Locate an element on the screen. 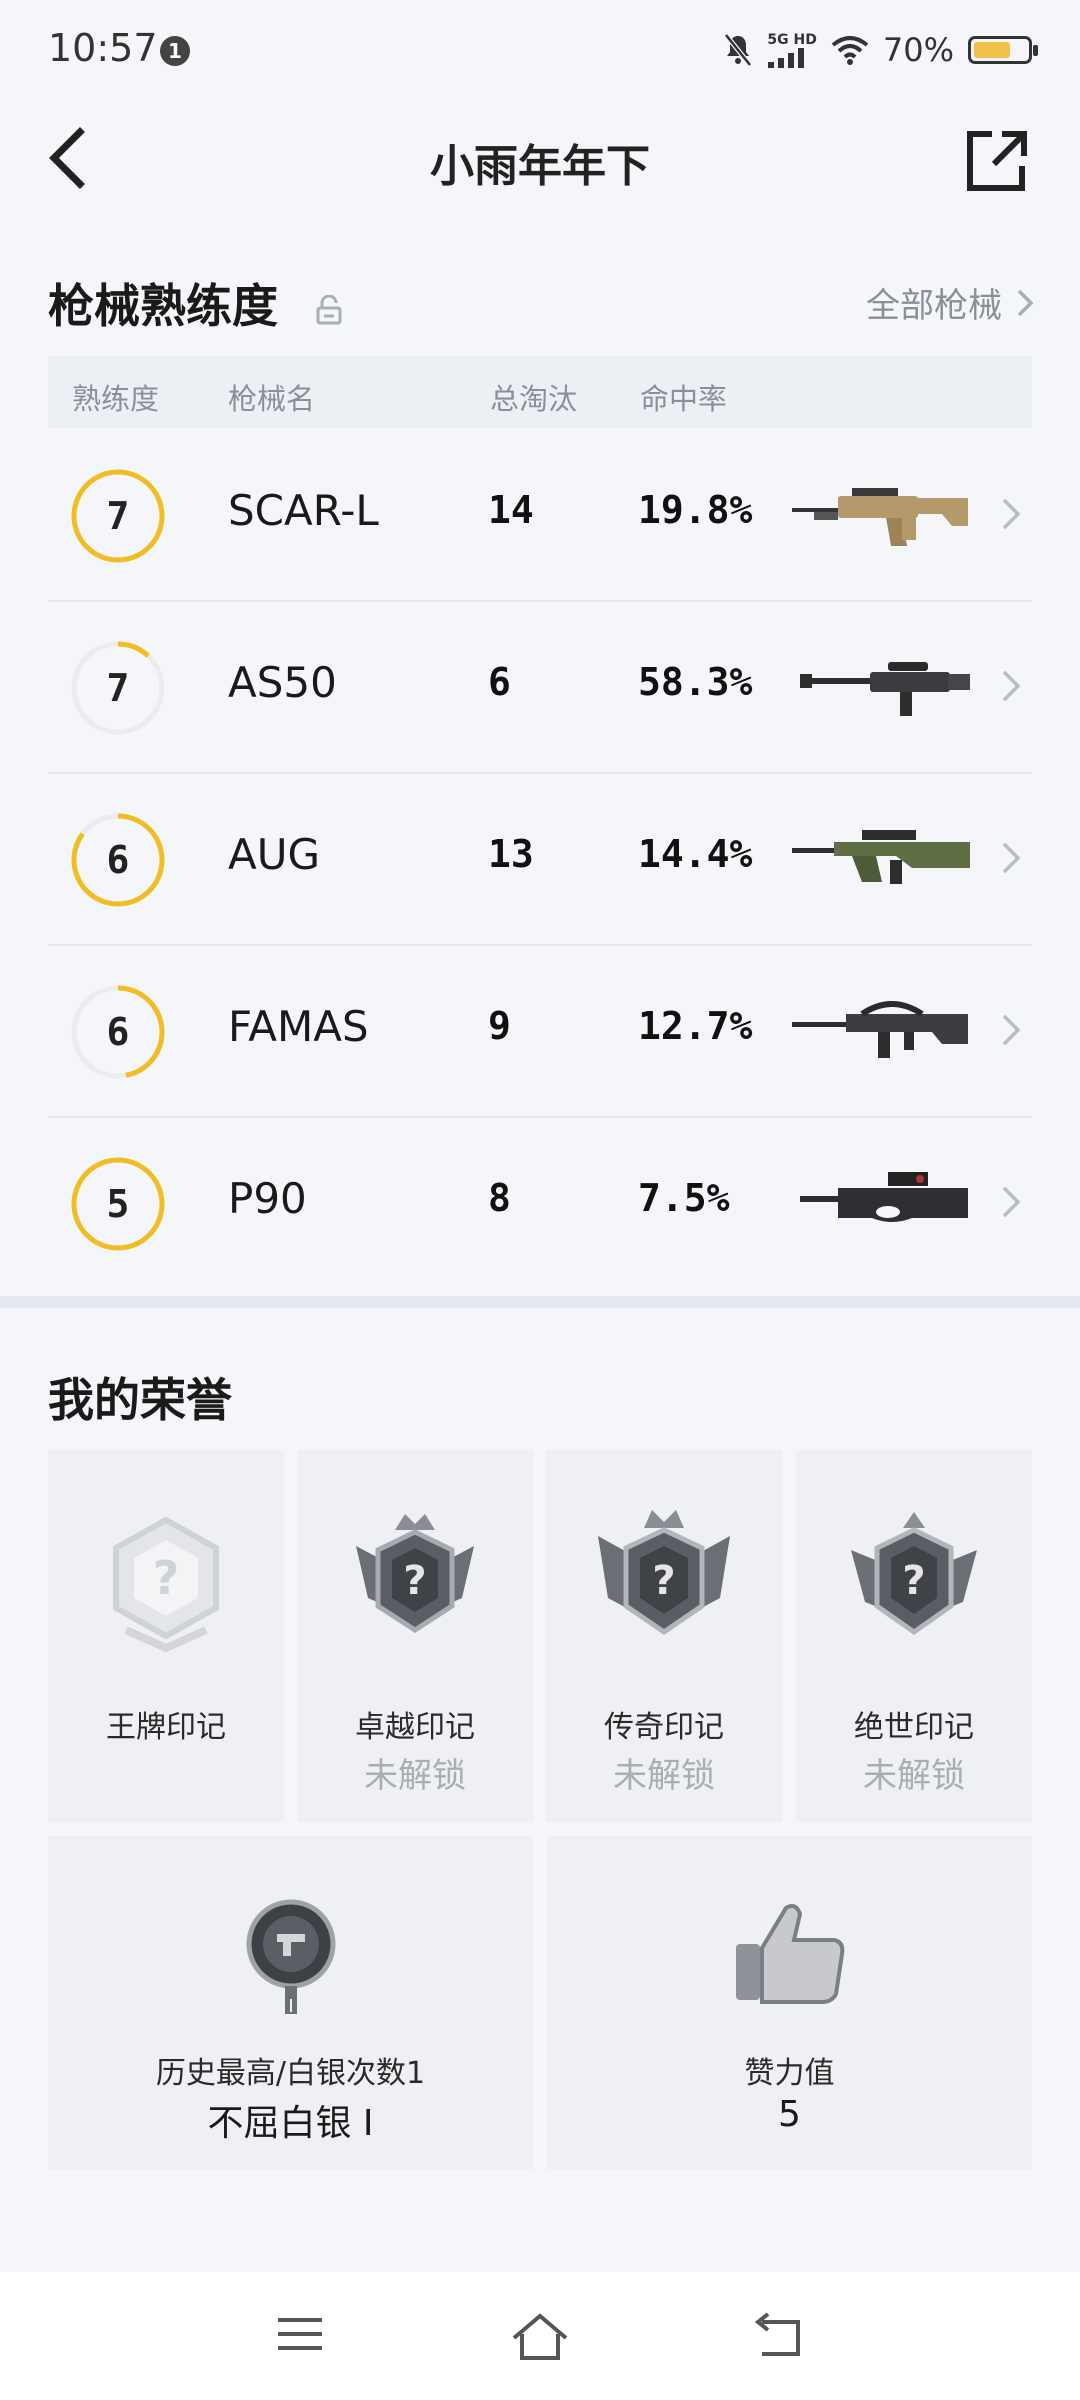 The width and height of the screenshot is (1080, 2400). system-nav-bar is located at coordinates (540, 2336).